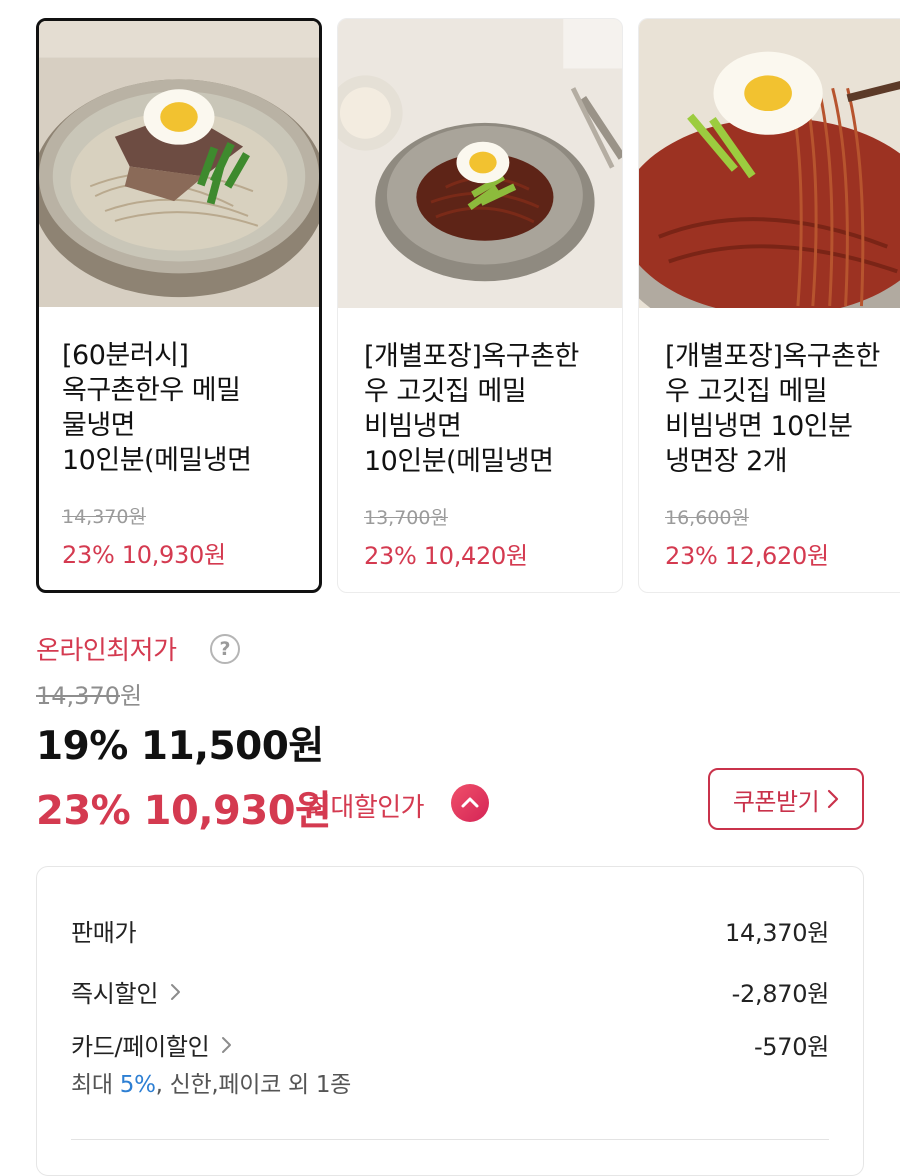 Image resolution: width=900 pixels, height=1176 pixels. What do you see at coordinates (776, 801) in the screenshot?
I see `coupon-button-label: 쿠폰받기` at bounding box center [776, 801].